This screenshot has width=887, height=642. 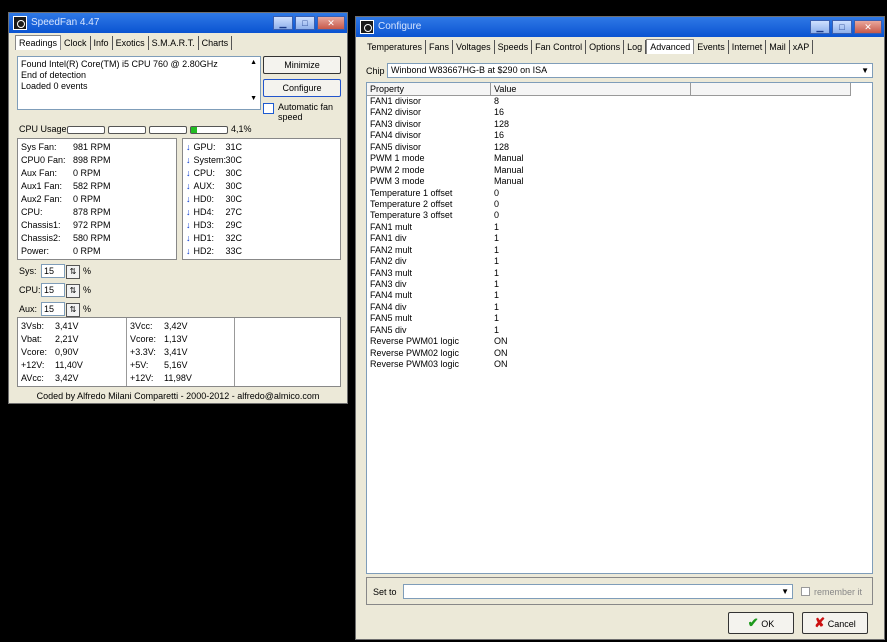 What do you see at coordinates (619, 158) in the screenshot?
I see `property-row: PWM 1 mode Manual` at bounding box center [619, 158].